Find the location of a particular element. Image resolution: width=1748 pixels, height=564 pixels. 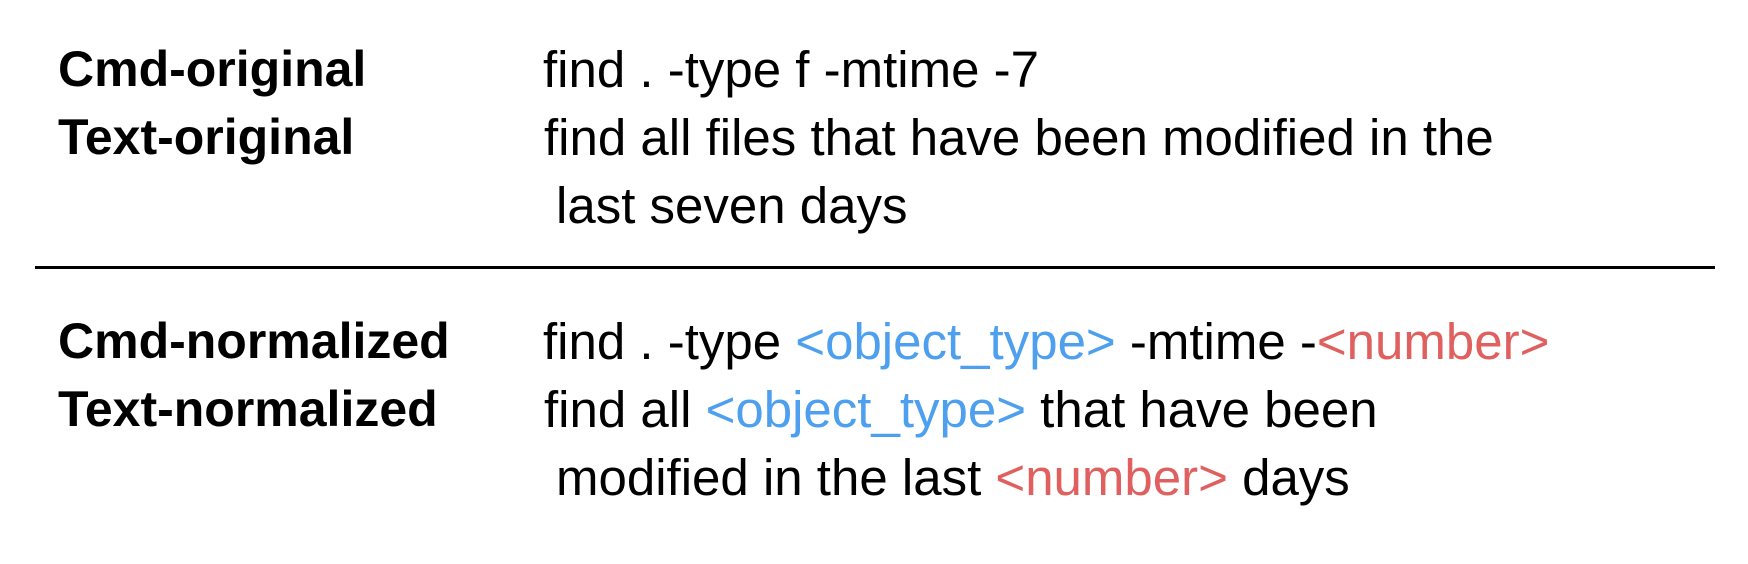

cmd-normalized-text: -mtime - is located at coordinates (1216, 341).